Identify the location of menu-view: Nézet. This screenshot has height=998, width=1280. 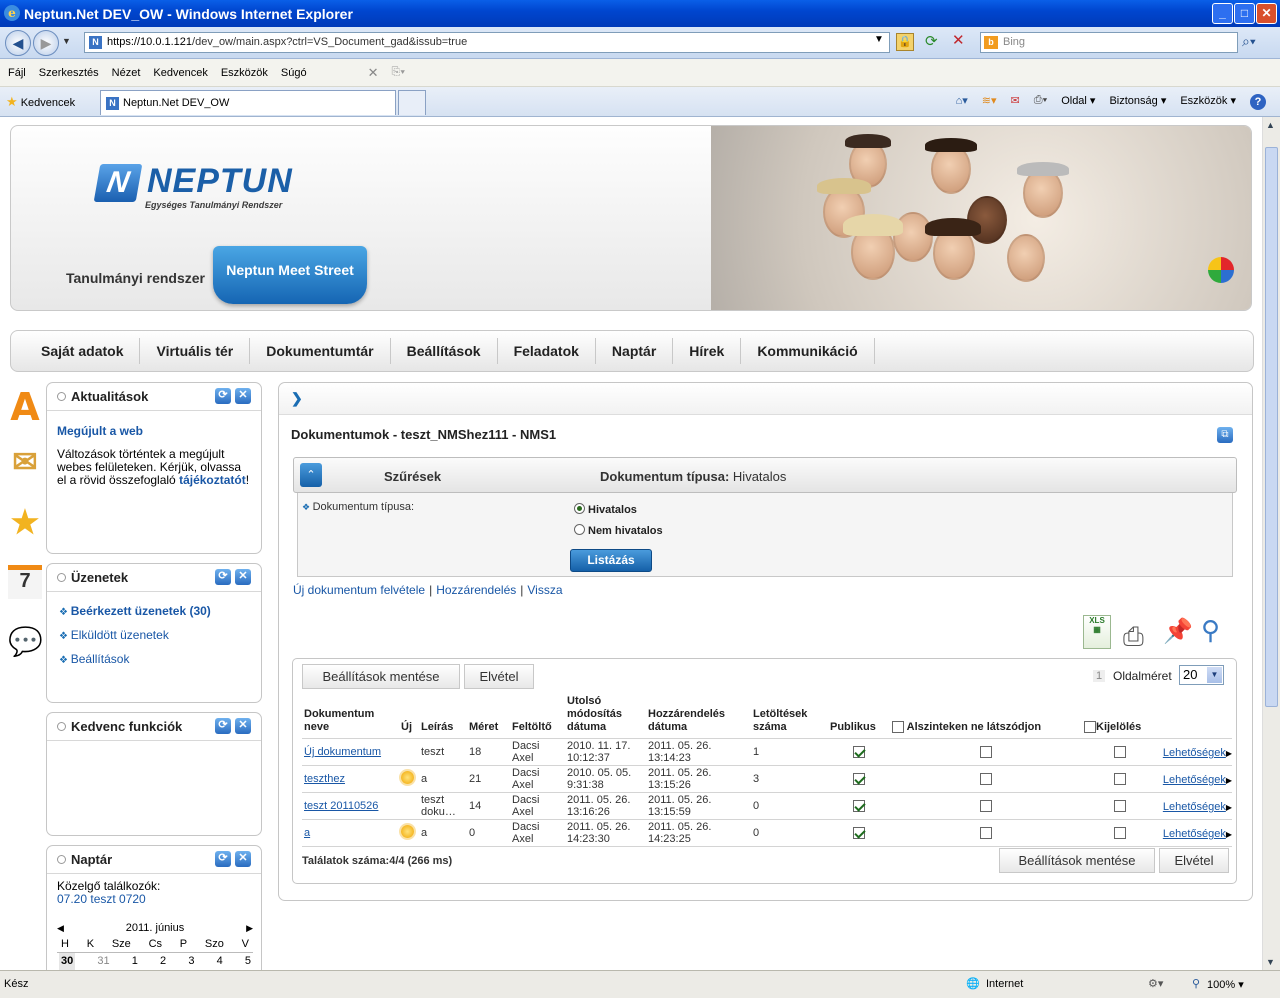
(126, 73).